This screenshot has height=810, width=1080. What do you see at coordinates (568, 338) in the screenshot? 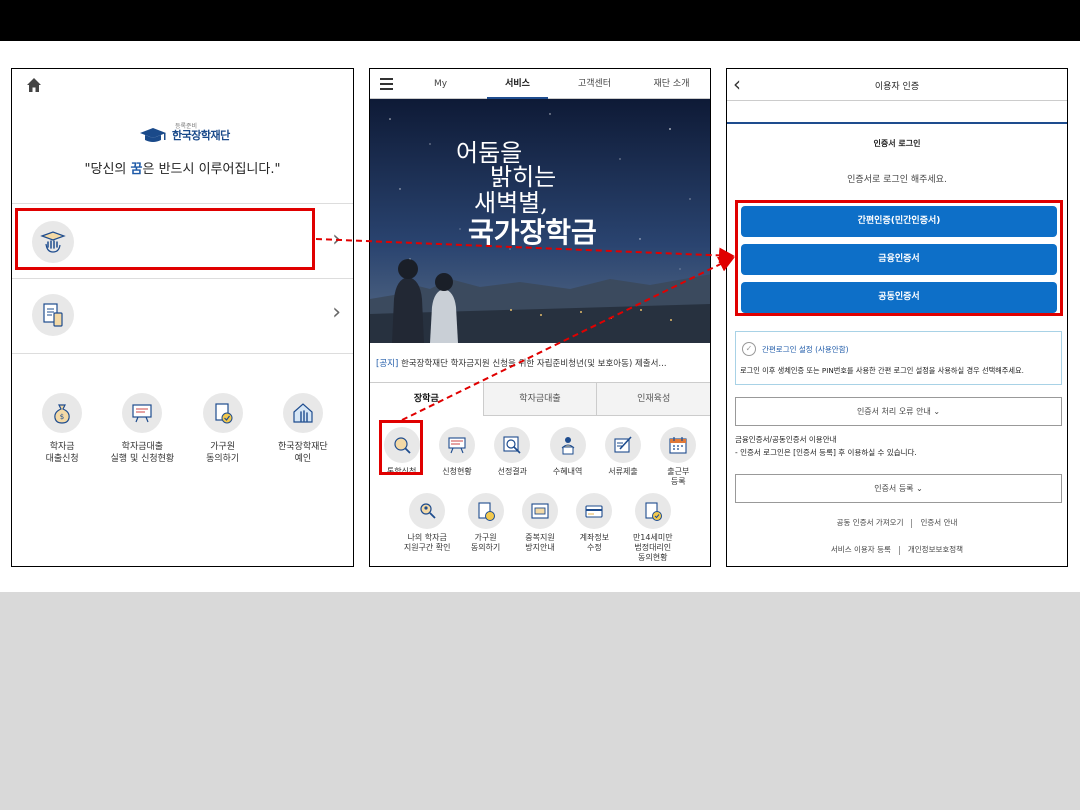
I see `arrow-service-to-auth` at bounding box center [568, 338].